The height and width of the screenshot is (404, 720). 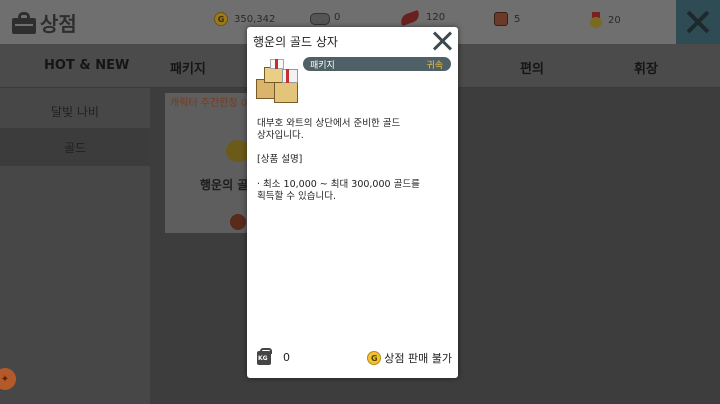 I want to click on crest-icon, so click(x=501, y=19).